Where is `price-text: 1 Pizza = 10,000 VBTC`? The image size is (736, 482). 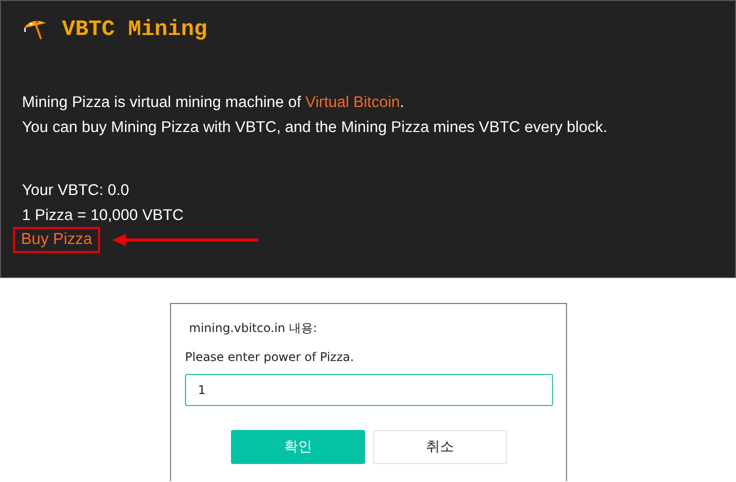
price-text: 1 Pizza = 10,000 VBTC is located at coordinates (103, 215).